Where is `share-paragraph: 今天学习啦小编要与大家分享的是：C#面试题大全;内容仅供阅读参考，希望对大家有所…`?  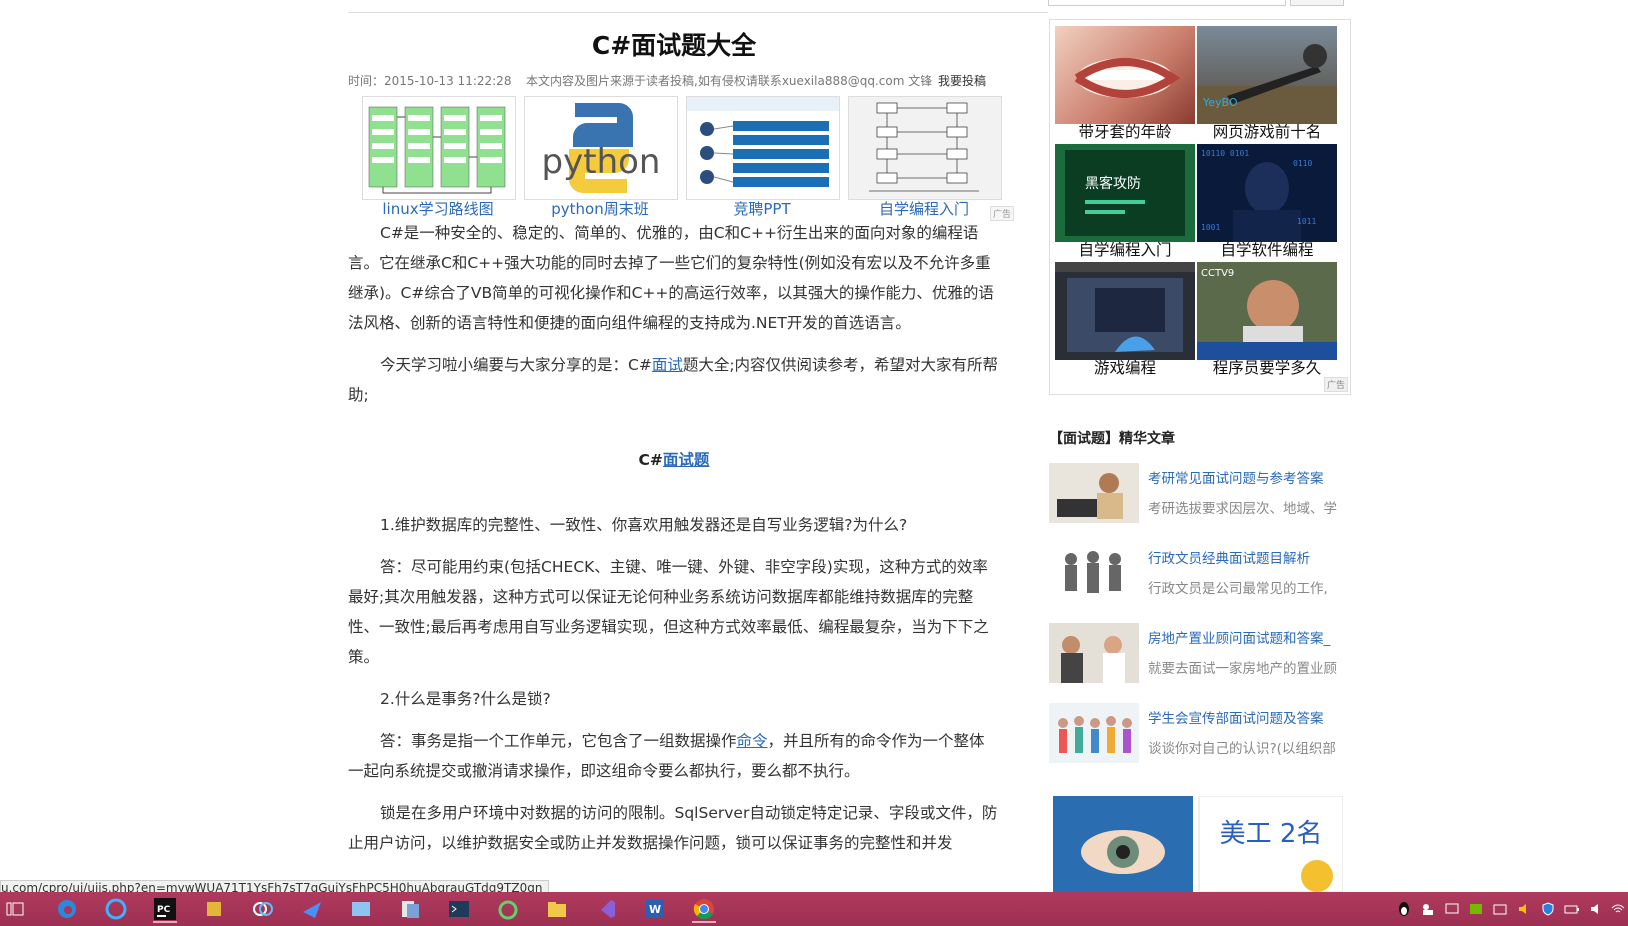 share-paragraph: 今天学习啦小编要与大家分享的是：C#面试题大全;内容仅供阅读参考，希望对大家有所… is located at coordinates (674, 380).